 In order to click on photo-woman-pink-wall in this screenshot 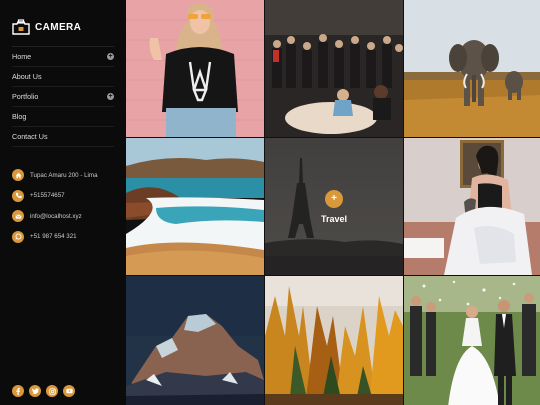, I will do `click(195, 68)`.